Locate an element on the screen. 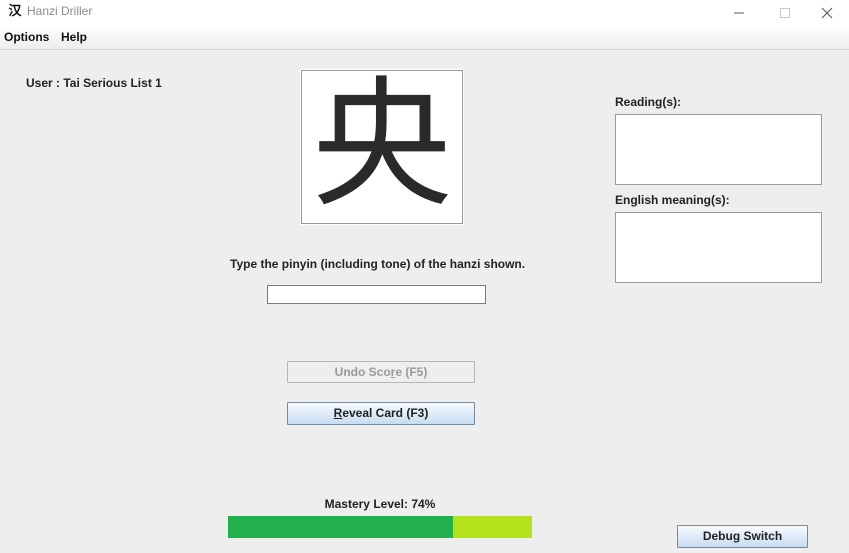  debug-switch-button: Debug Switch is located at coordinates (742, 536).